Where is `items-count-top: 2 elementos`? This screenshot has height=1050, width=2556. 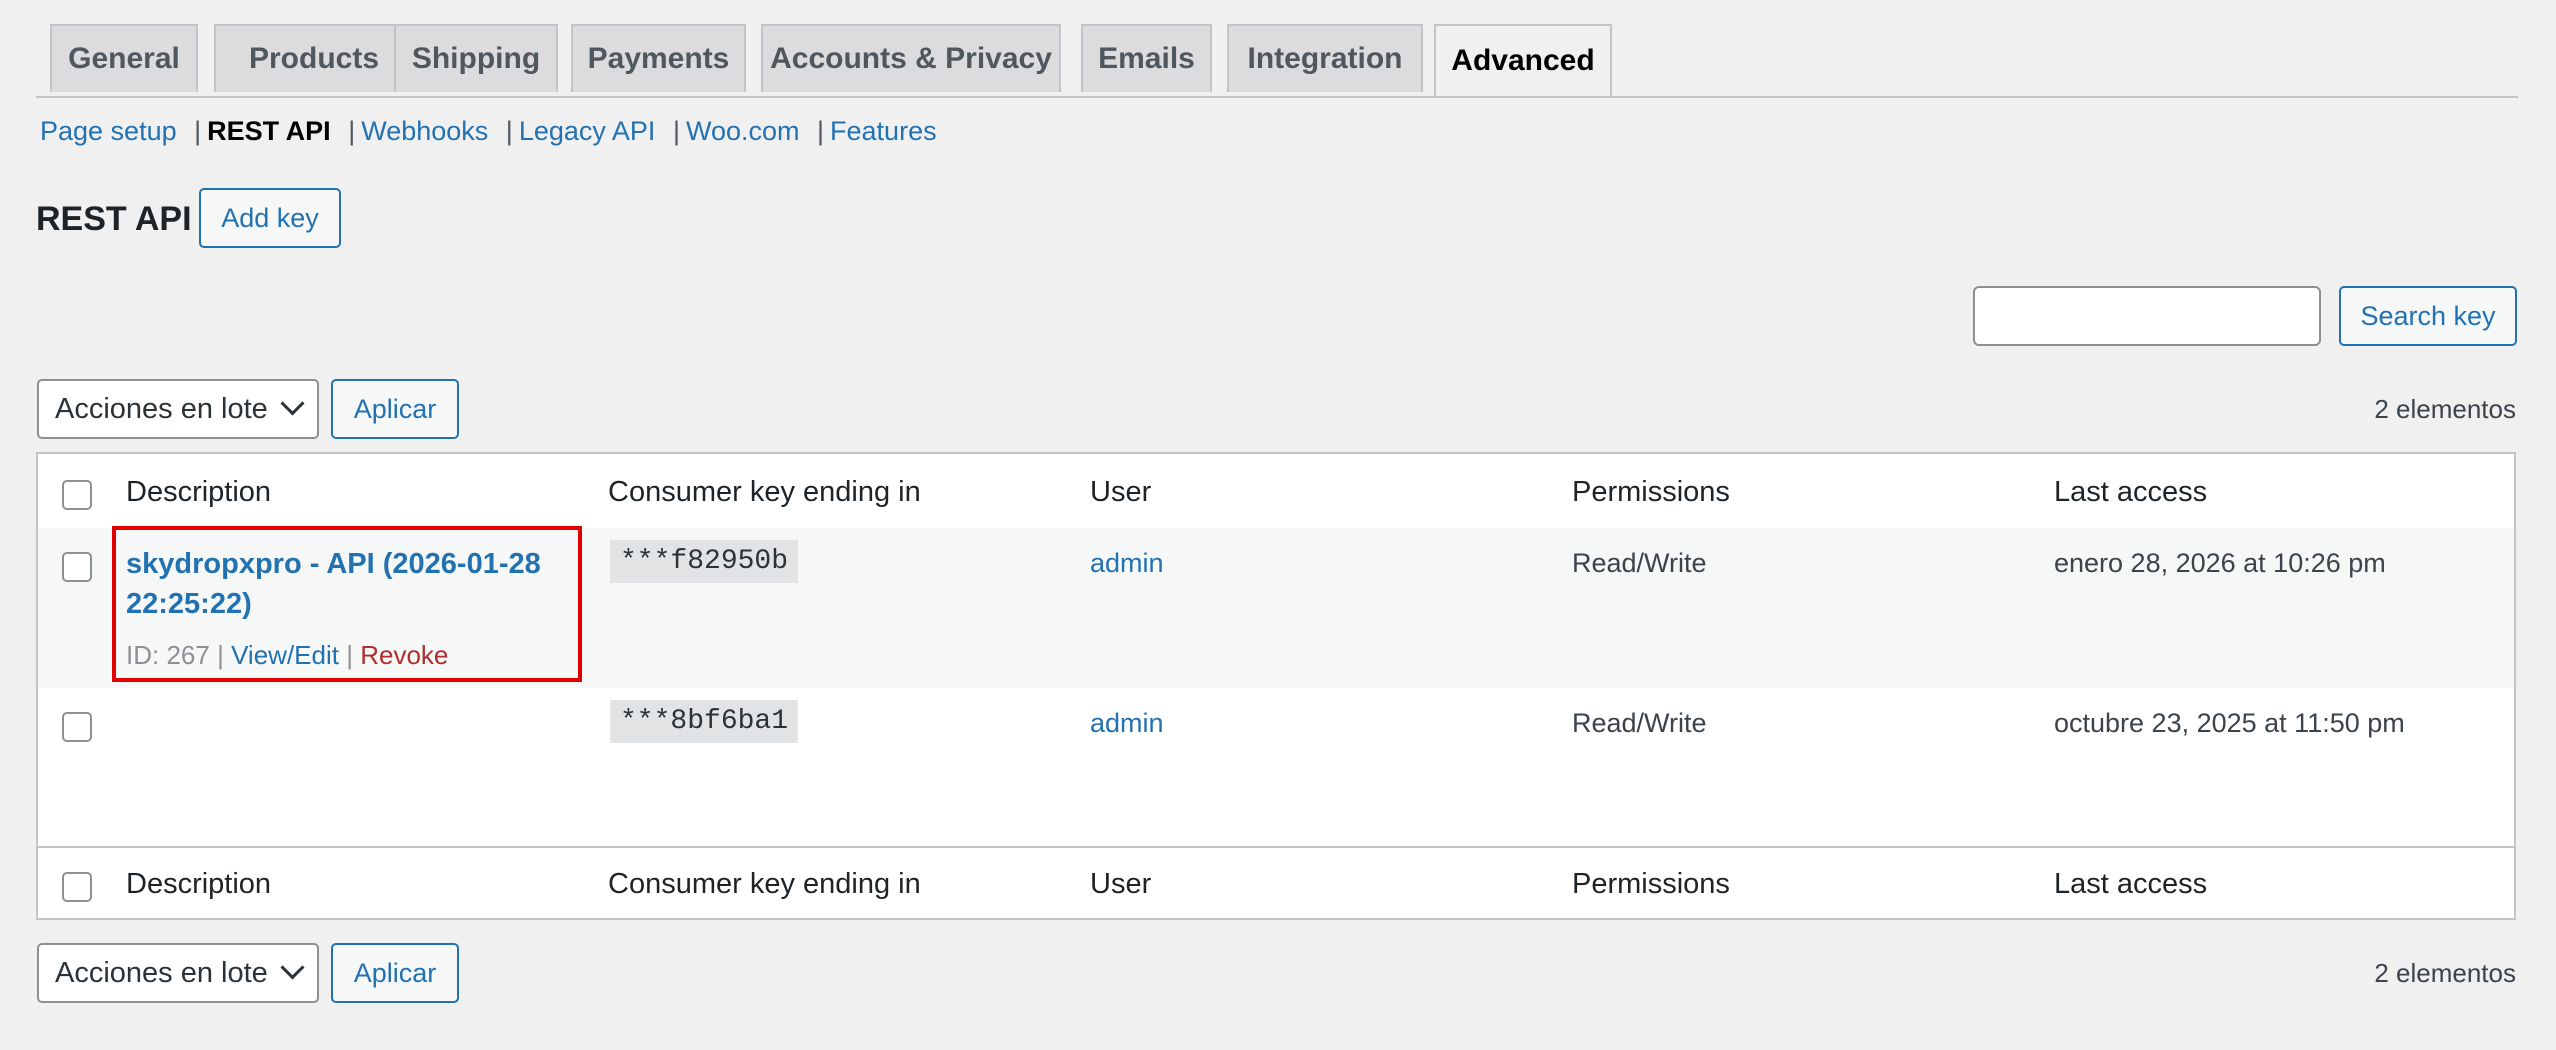
items-count-top: 2 elementos is located at coordinates (2445, 409).